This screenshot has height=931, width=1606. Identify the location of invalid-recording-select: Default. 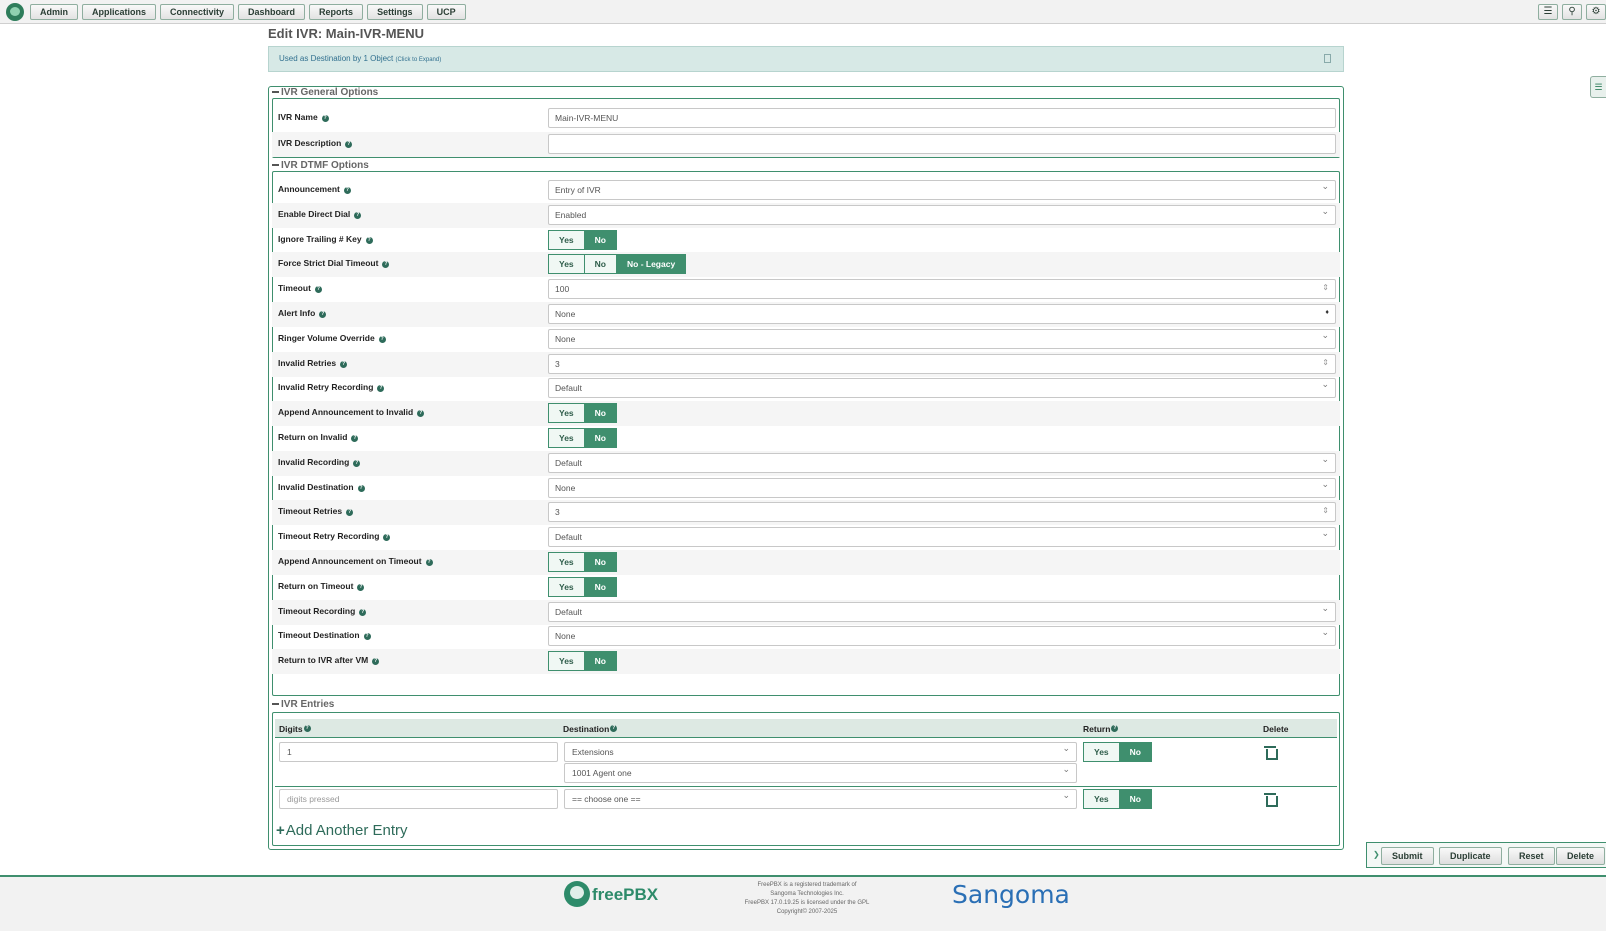
(942, 463).